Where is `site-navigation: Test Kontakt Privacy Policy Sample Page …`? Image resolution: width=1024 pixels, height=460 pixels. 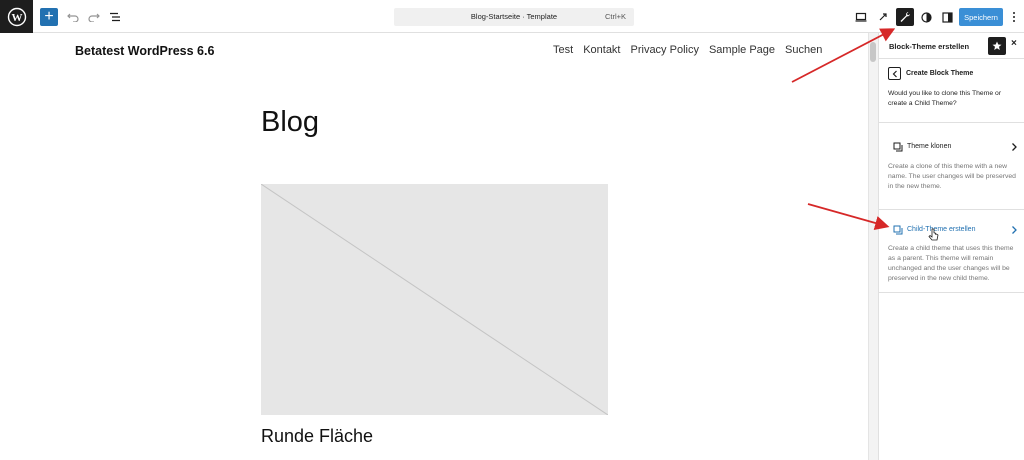 site-navigation: Test Kontakt Privacy Policy Sample Page … is located at coordinates (687, 50).